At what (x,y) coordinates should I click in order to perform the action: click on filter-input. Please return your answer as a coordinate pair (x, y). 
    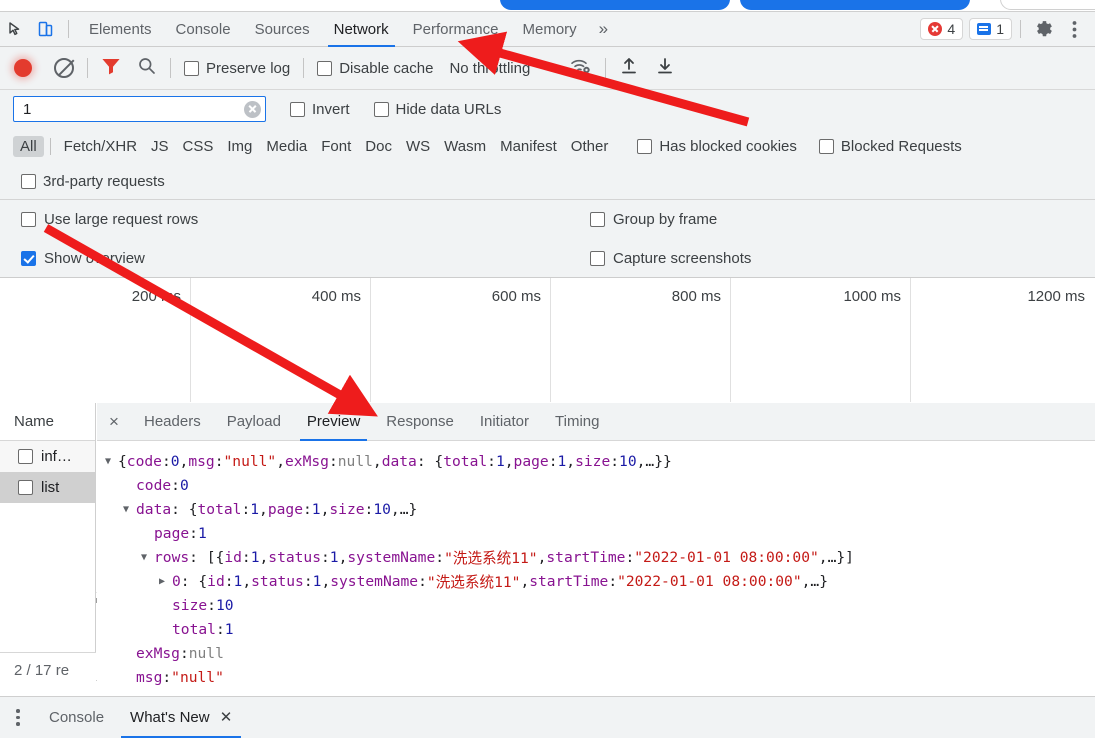
    Looking at the image, I should click on (132, 109).